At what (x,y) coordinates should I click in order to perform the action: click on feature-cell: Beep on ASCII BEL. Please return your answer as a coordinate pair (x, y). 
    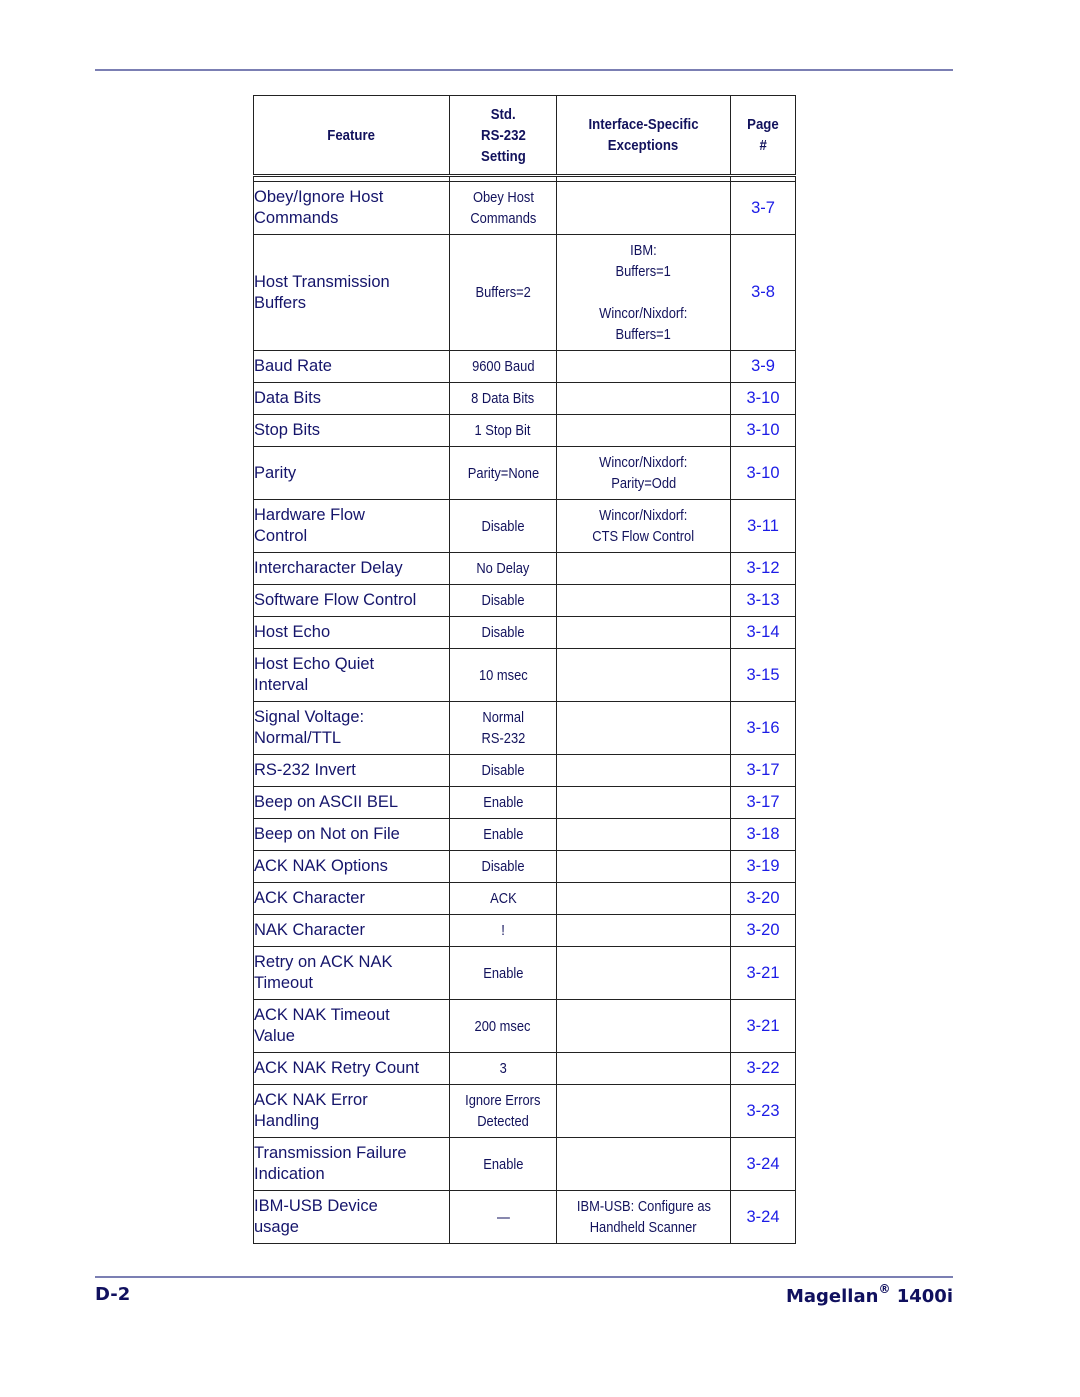
    Looking at the image, I should click on (351, 802).